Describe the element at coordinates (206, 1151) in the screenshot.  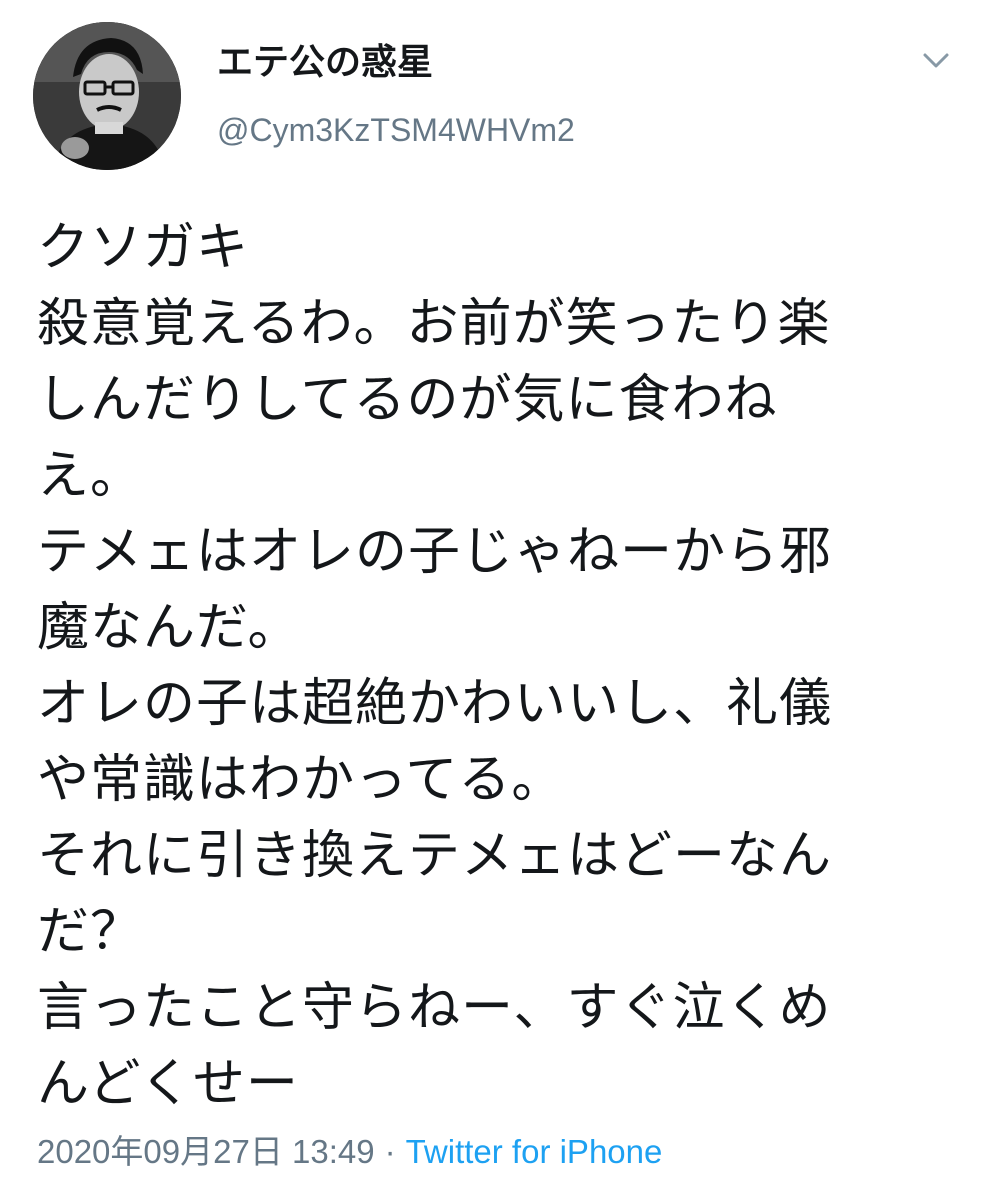
I see `tweet-timestamp: 2020年09月27日 13:49` at that location.